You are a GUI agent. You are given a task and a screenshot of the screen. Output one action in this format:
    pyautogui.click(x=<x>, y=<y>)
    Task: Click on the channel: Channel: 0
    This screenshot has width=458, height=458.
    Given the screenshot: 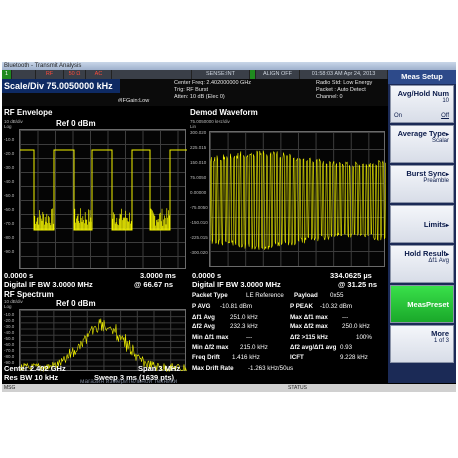 What is the action you would take?
    pyautogui.click(x=329, y=97)
    